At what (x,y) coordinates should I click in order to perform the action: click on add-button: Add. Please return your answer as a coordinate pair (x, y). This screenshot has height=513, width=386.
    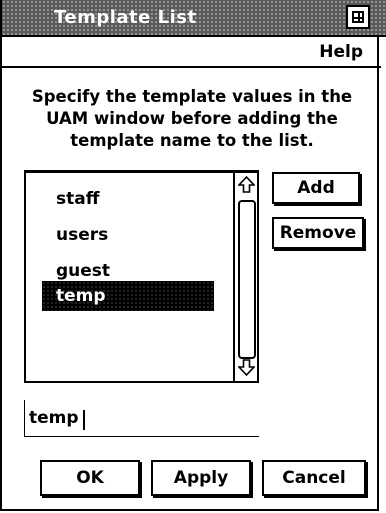
    Looking at the image, I should click on (316, 188).